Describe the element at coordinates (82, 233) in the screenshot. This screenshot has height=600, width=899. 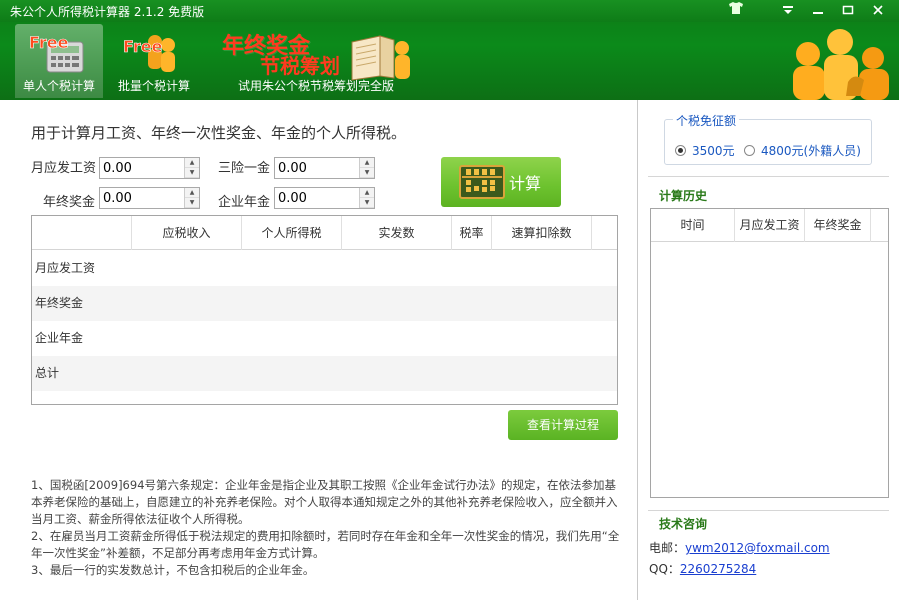
I see `column-header` at that location.